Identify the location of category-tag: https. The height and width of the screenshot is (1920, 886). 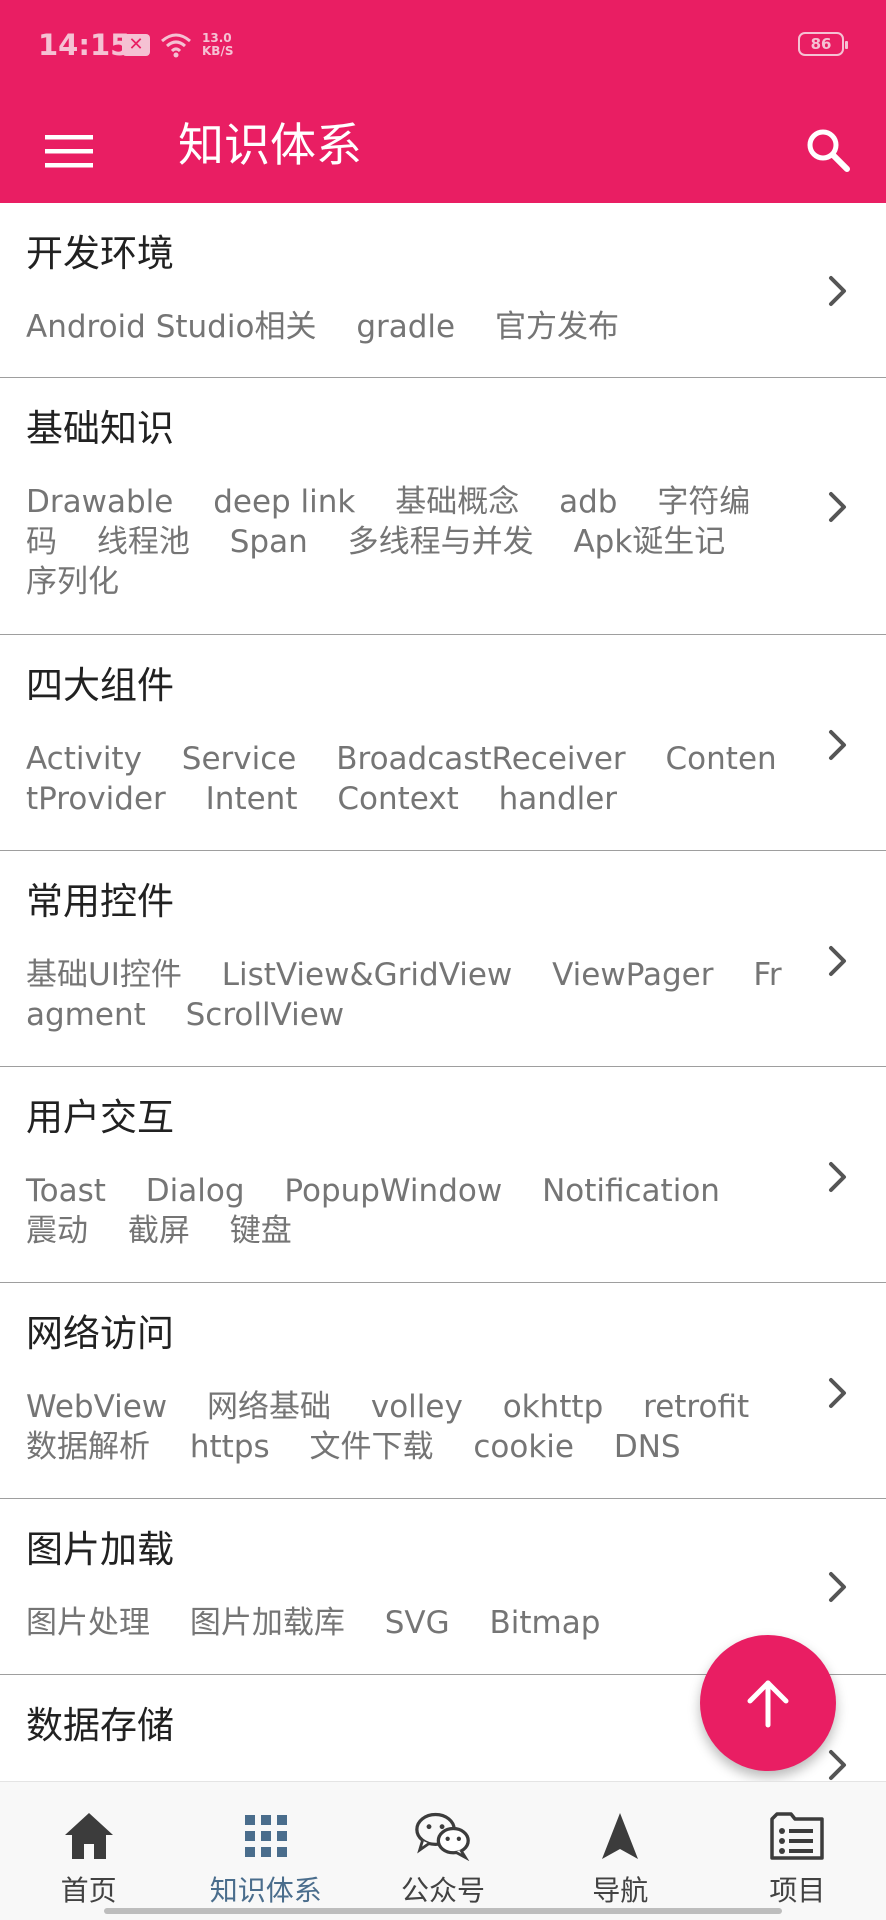
(229, 1447).